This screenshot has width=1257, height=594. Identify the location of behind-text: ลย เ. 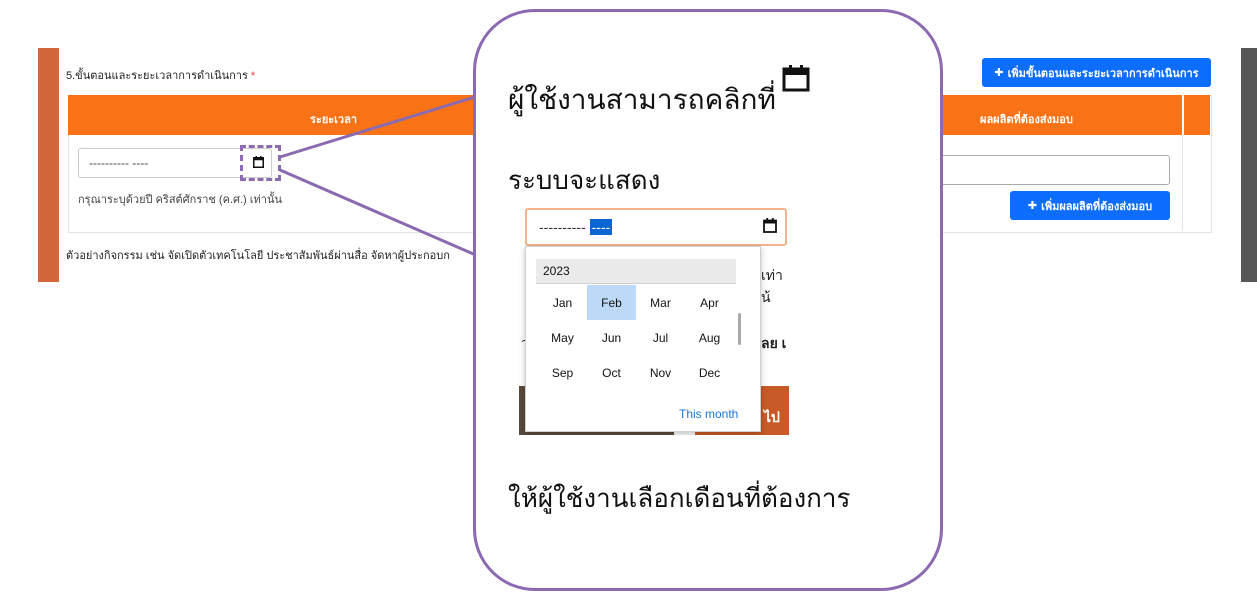
(774, 343).